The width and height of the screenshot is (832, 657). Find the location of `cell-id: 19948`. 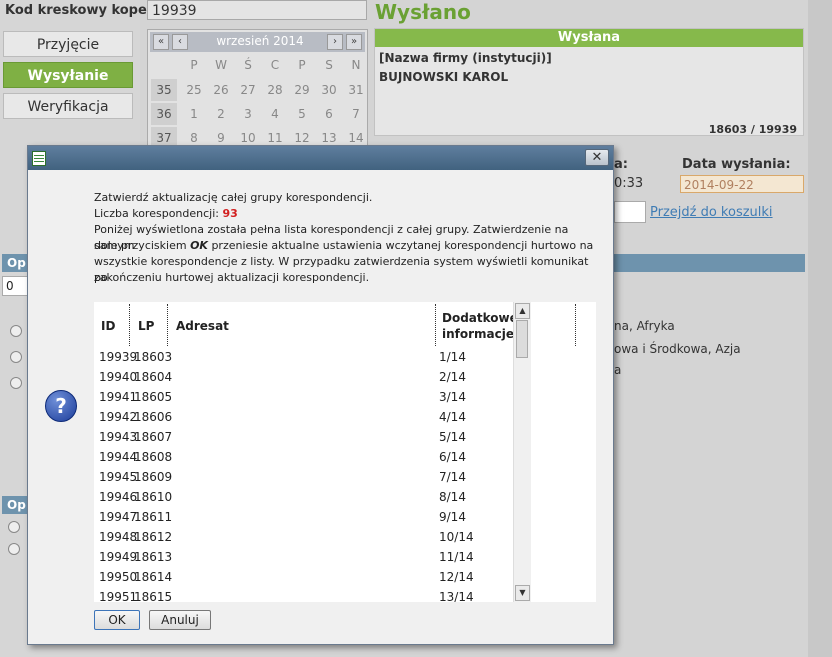

cell-id: 19948 is located at coordinates (118, 537).